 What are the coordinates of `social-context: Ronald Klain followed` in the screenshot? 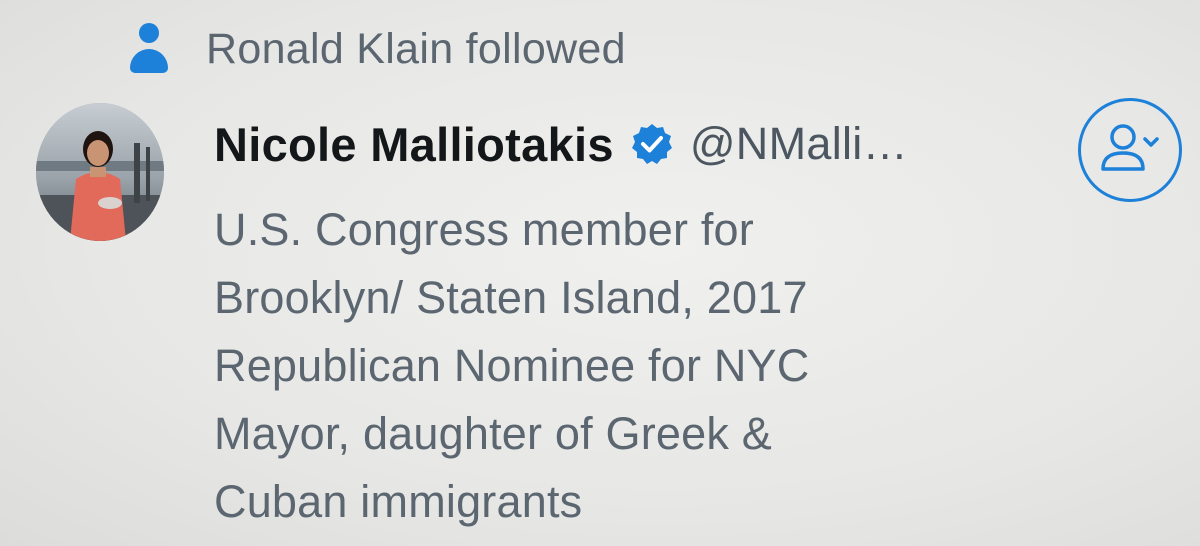 It's located at (377, 49).